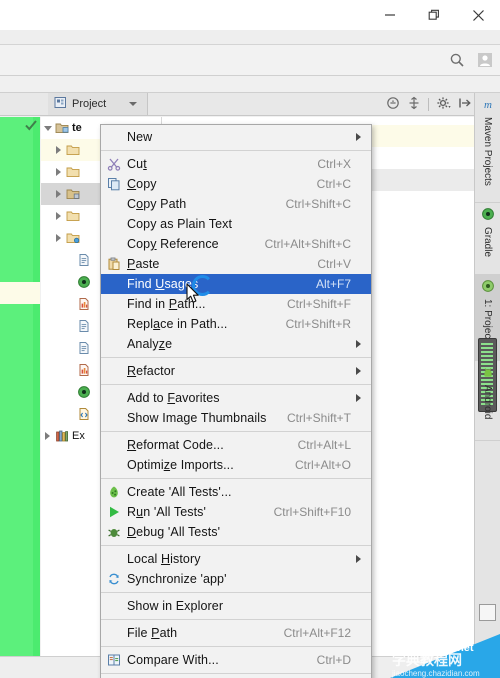  I want to click on menu-item-shortcut: Alt+F7, so click(333, 284).